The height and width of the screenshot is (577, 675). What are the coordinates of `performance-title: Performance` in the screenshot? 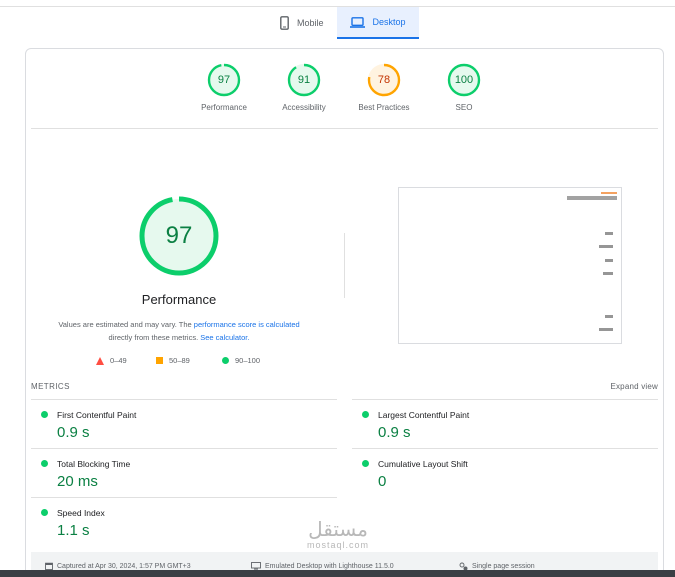 It's located at (179, 299).